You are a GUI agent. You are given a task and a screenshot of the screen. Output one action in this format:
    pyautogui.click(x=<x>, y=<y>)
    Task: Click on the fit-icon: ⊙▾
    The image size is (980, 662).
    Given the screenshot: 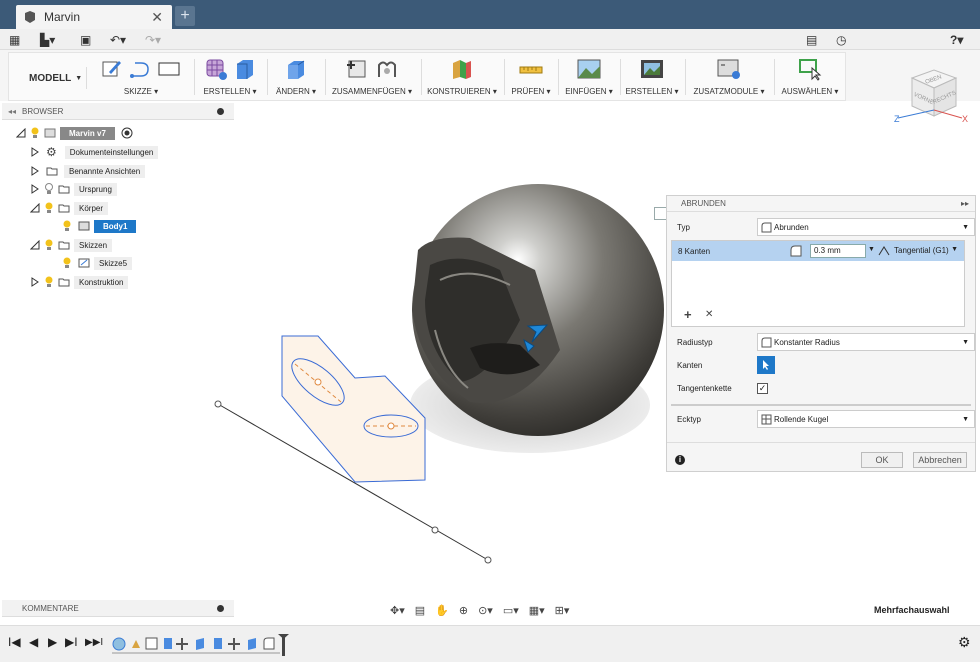 What is the action you would take?
    pyautogui.click(x=485, y=610)
    